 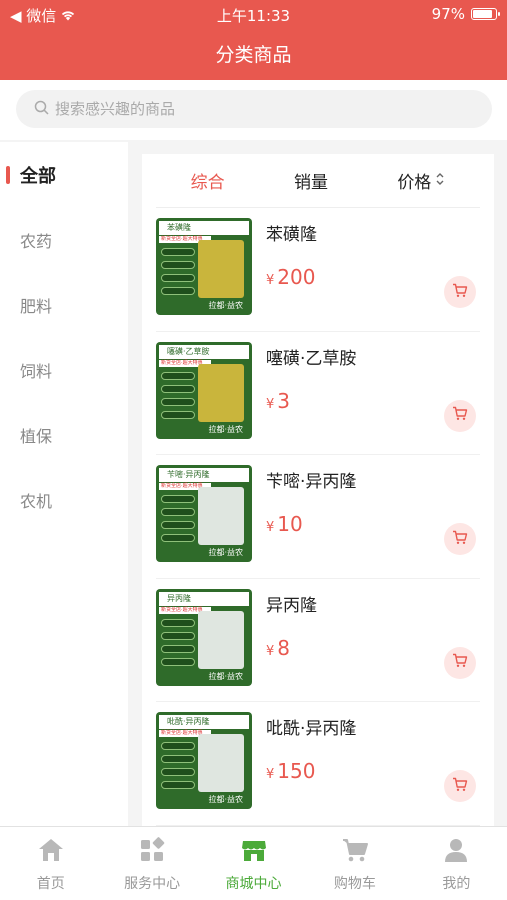 I want to click on thumb-title: 异丙隆, so click(x=204, y=598).